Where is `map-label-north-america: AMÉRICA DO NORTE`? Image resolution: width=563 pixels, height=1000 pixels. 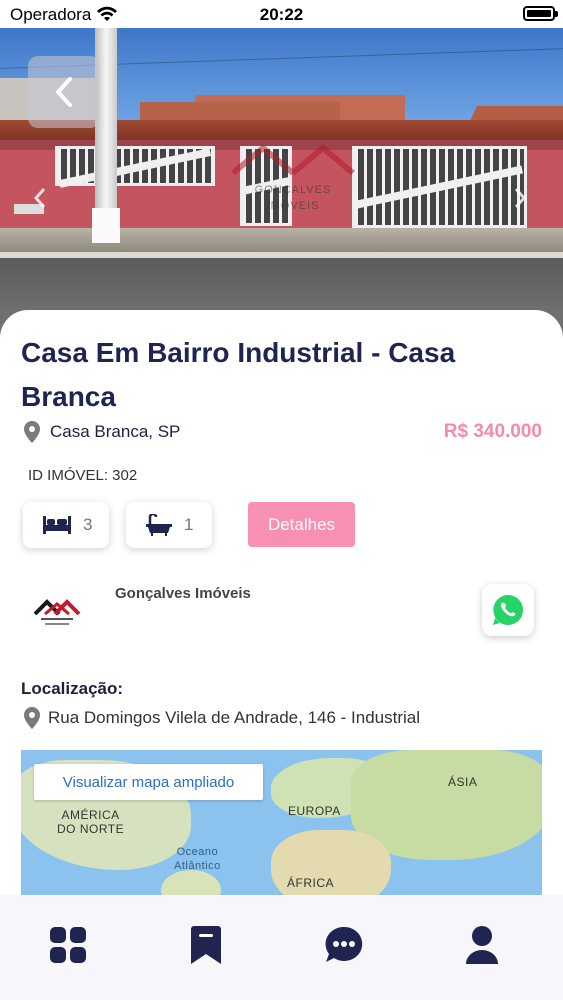
map-label-north-america: AMÉRICA DO NORTE is located at coordinates (90, 822).